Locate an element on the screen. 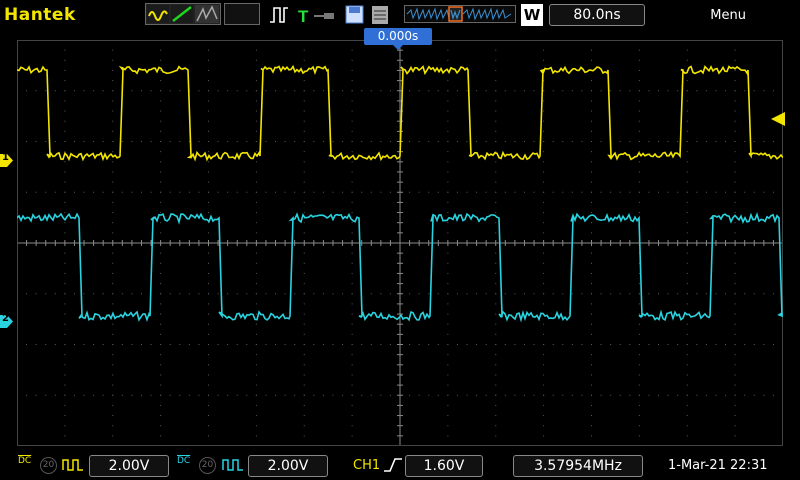 The height and width of the screenshot is (480, 800). channel-2-marker-label: 2 is located at coordinates (5, 318).